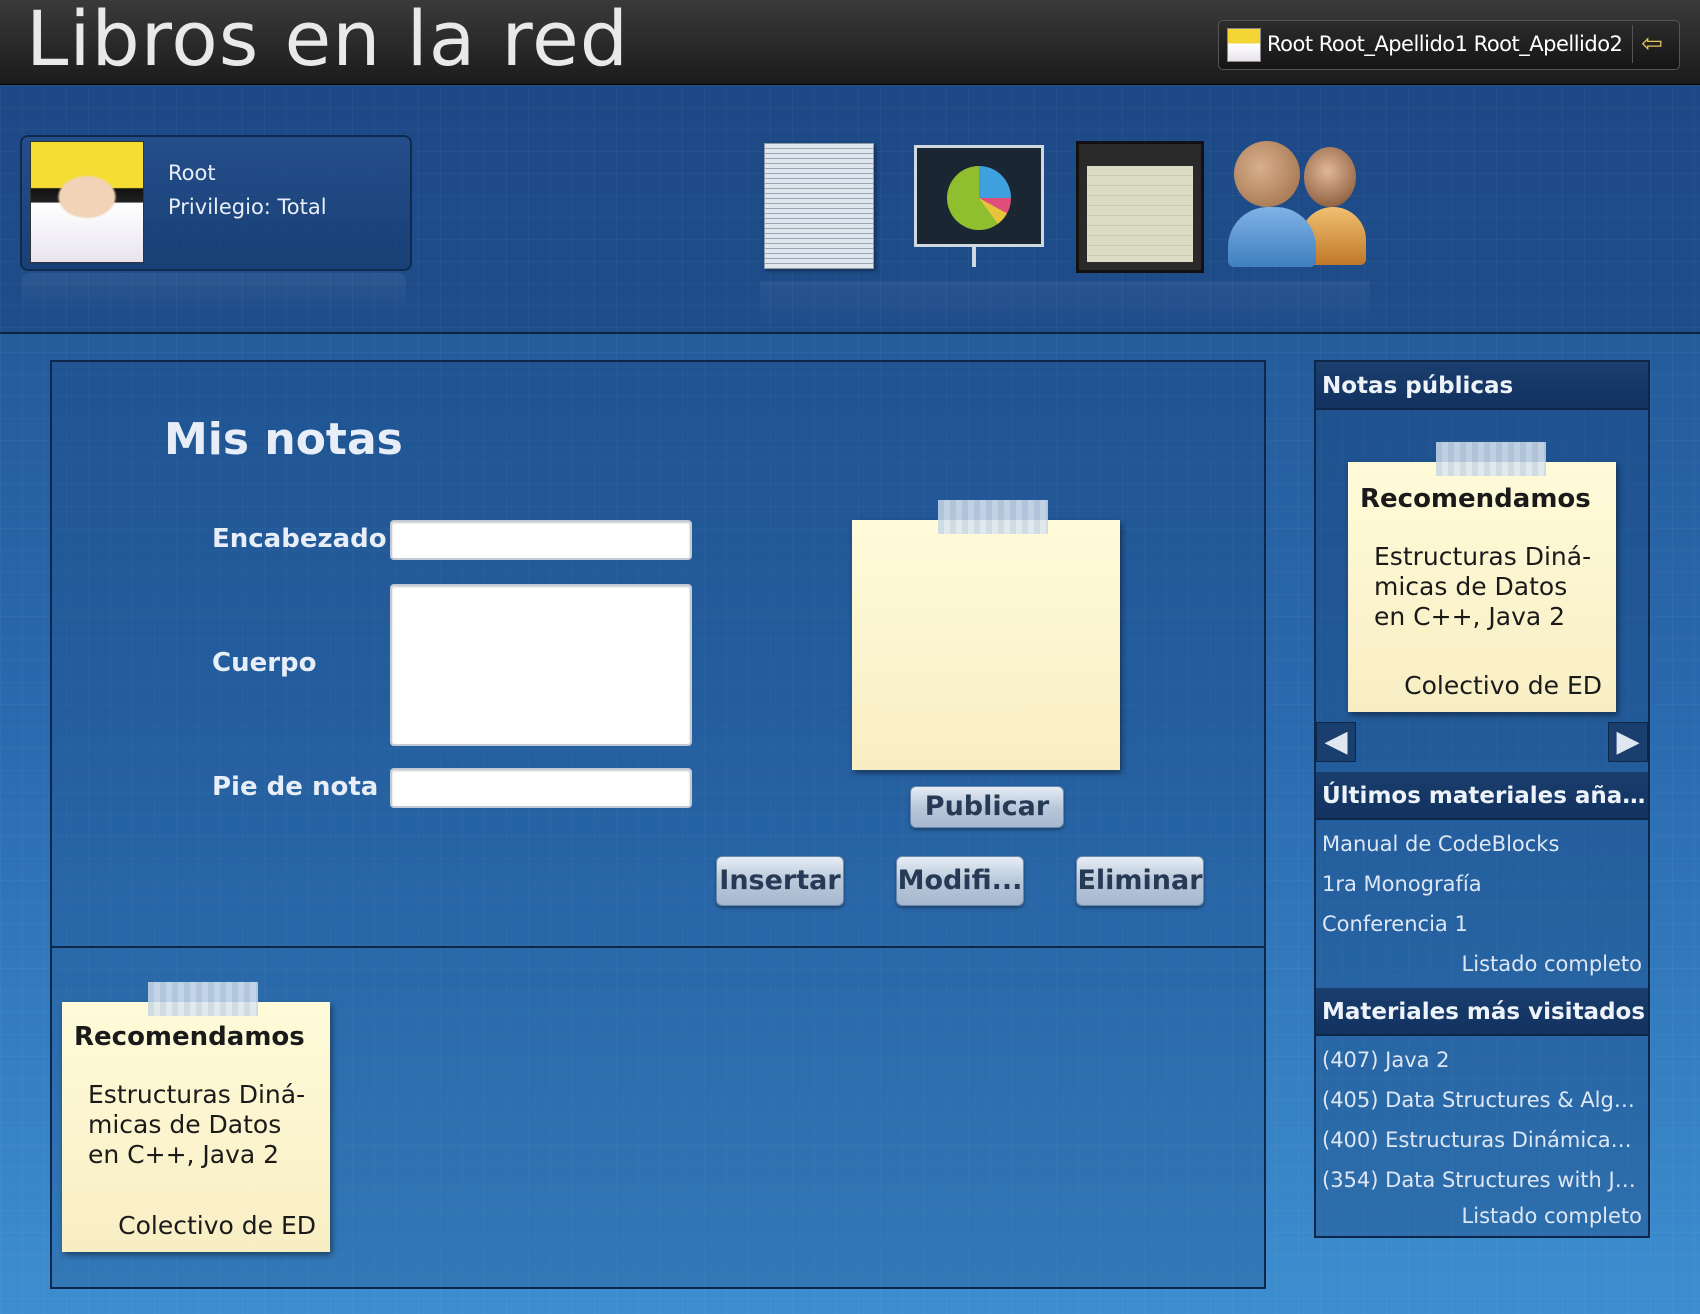  What do you see at coordinates (541, 788) in the screenshot?
I see `footer-input` at bounding box center [541, 788].